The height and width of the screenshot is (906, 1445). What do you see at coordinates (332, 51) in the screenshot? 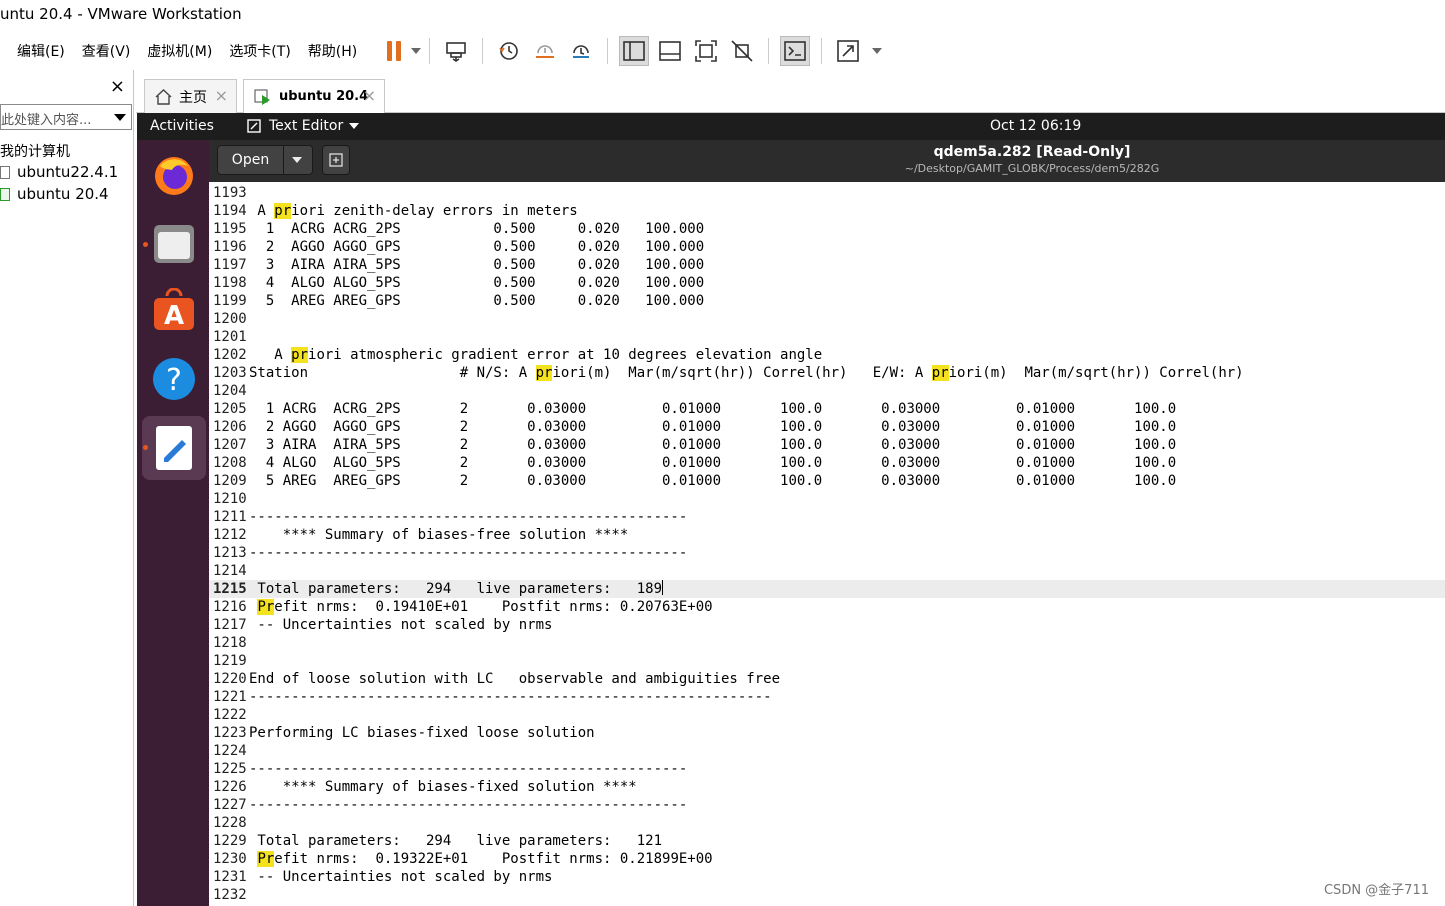
I see `menu-help: 帮助(H)` at bounding box center [332, 51].